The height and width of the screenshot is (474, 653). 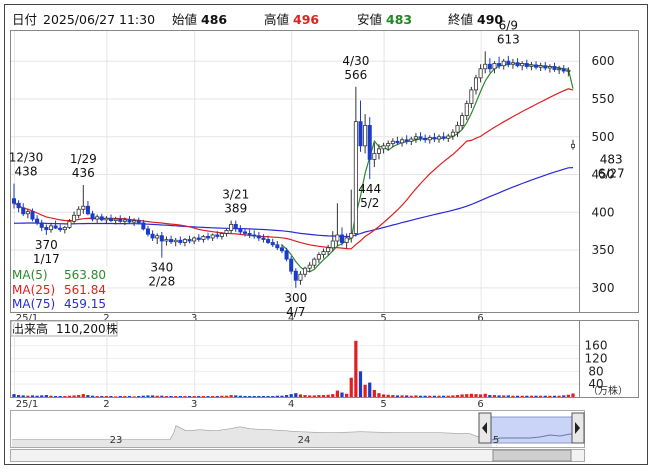 I want to click on annotation-bottom-line: 438, so click(x=26, y=172).